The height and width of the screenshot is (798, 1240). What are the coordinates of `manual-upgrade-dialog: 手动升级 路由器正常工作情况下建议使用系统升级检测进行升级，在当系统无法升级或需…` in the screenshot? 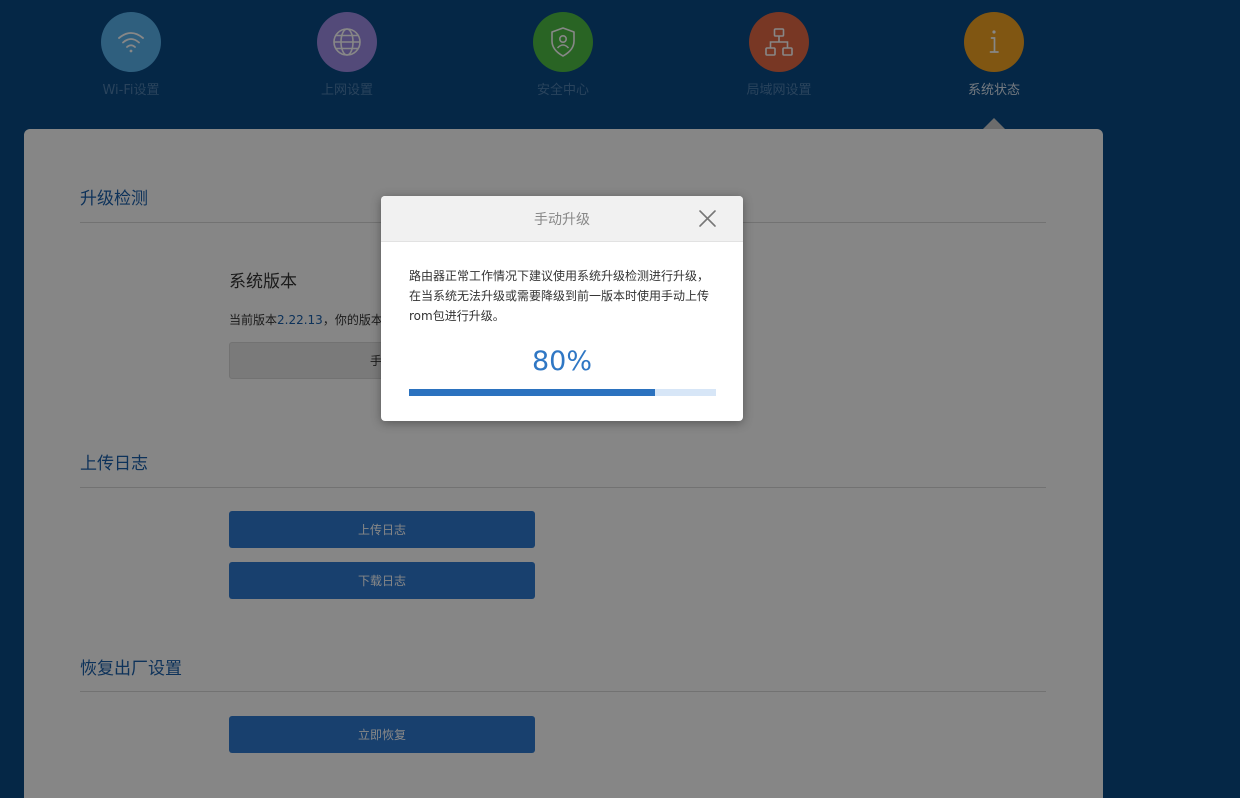 It's located at (562, 308).